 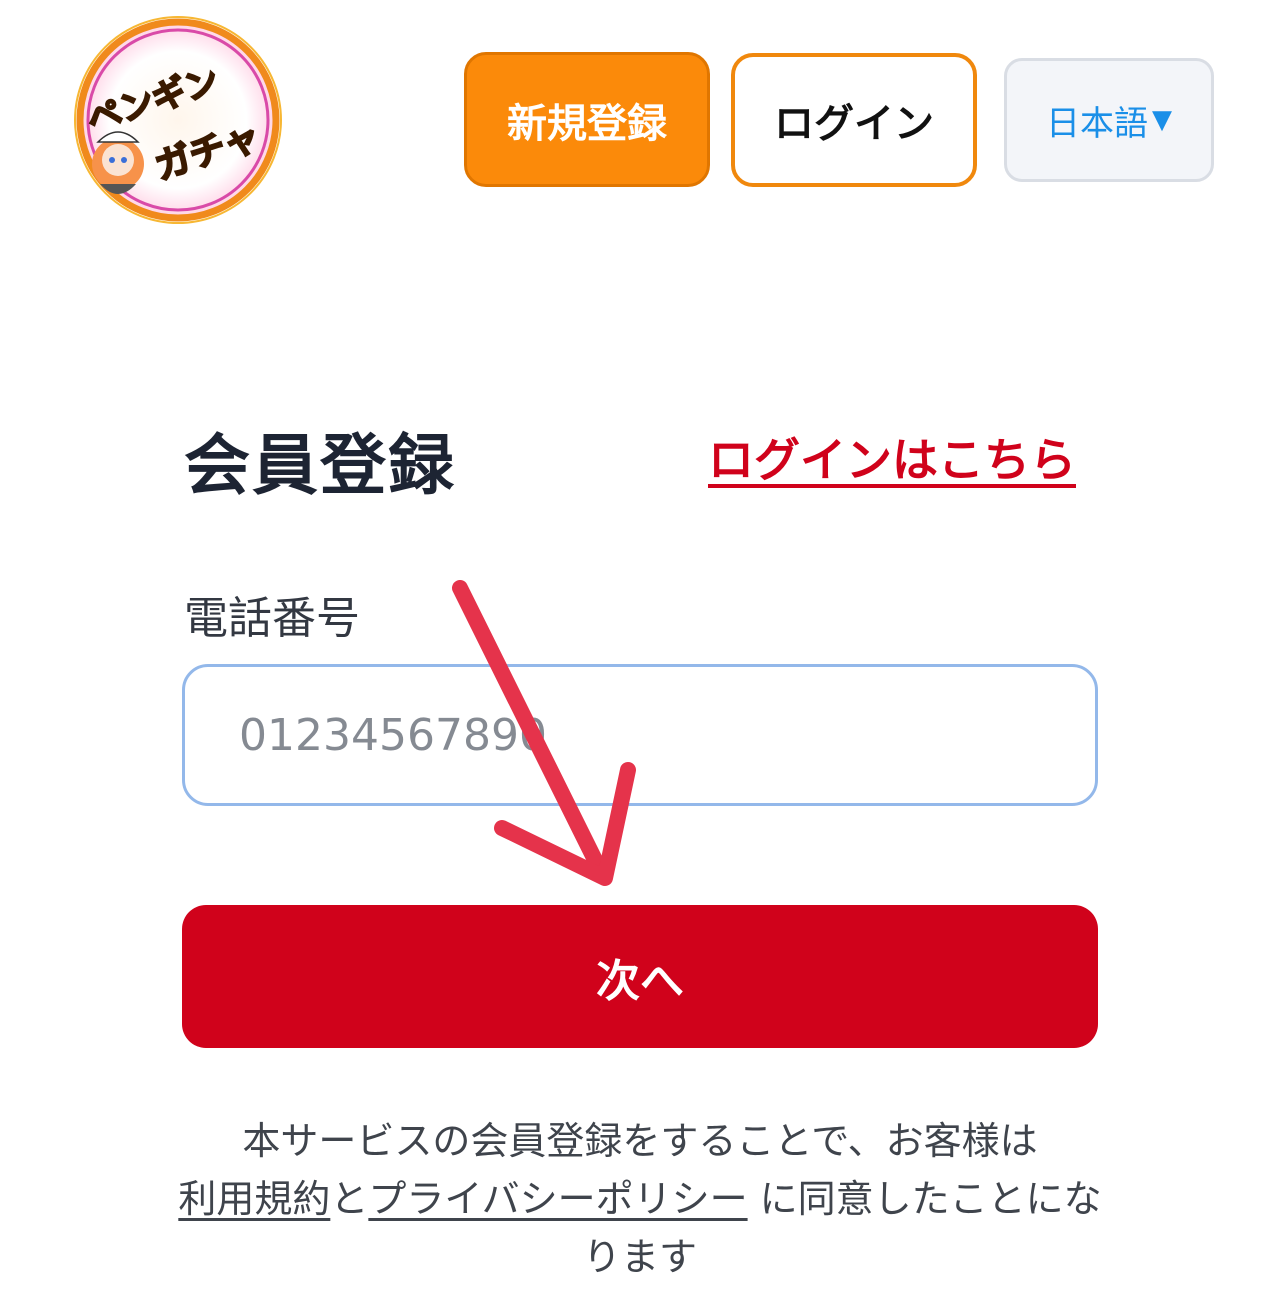 I want to click on login-button: ログイン, so click(x=854, y=120).